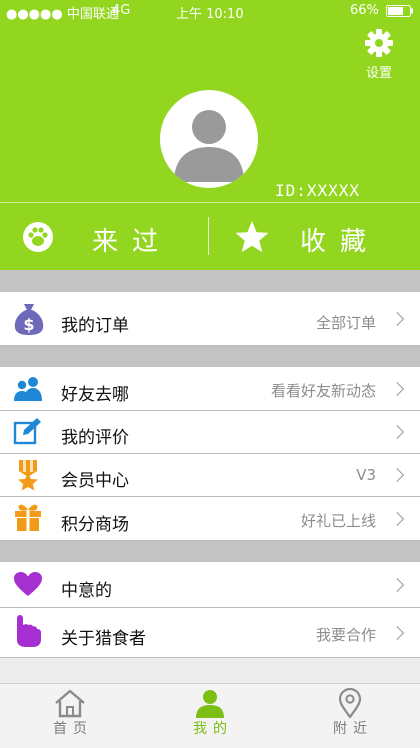  What do you see at coordinates (132, 242) in the screenshot?
I see `visited-label: 来过` at bounding box center [132, 242].